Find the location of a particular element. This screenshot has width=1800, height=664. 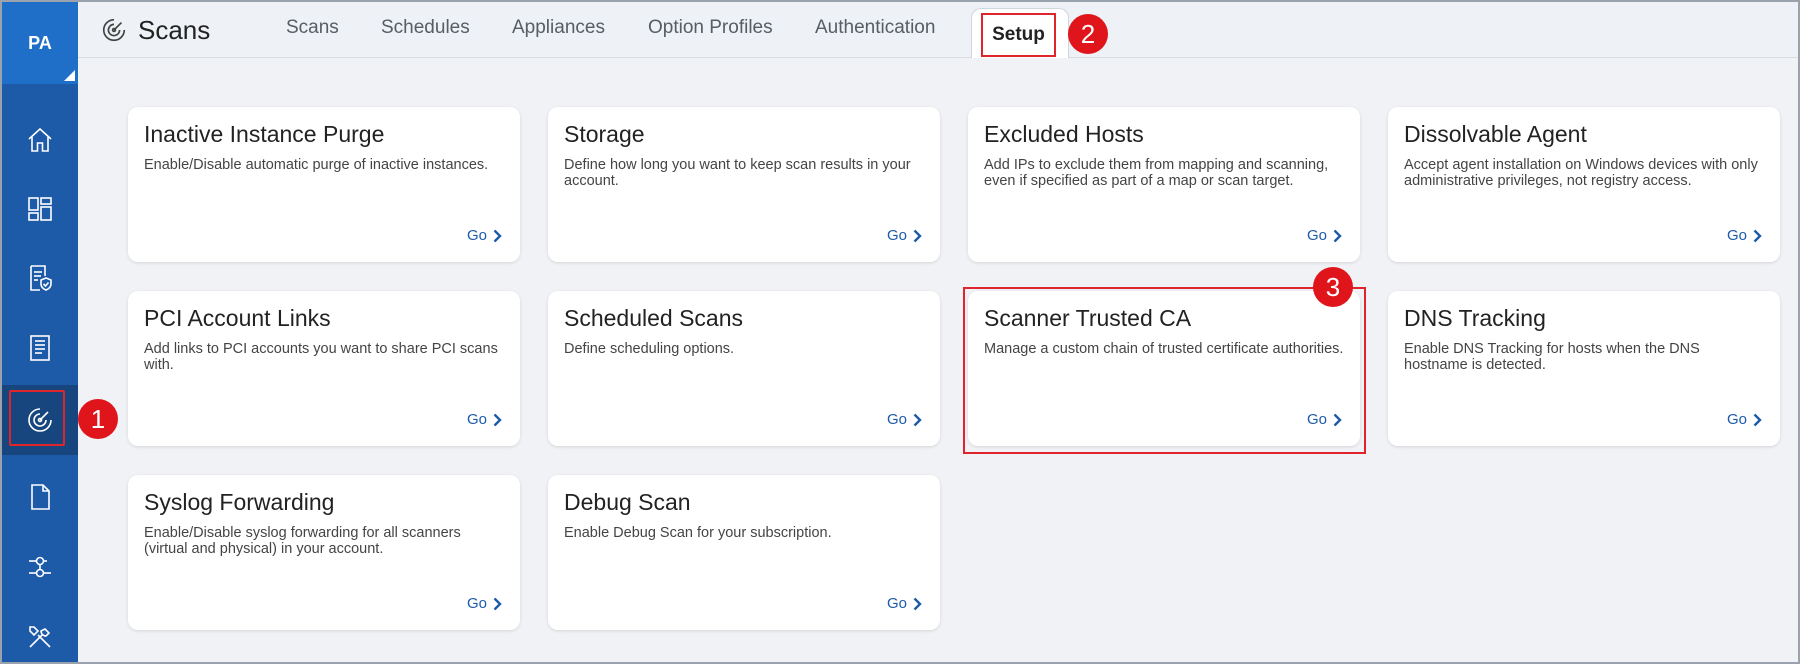

tools-icon is located at coordinates (40, 637).